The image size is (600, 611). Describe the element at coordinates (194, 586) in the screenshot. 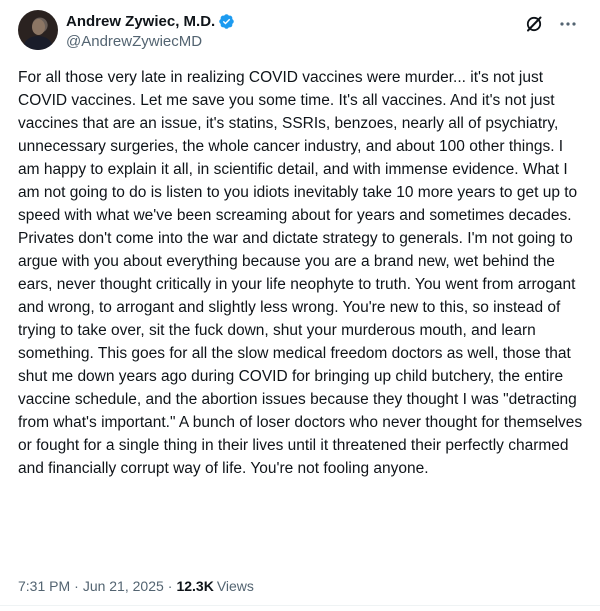

I see `views-count: 12.3K` at that location.